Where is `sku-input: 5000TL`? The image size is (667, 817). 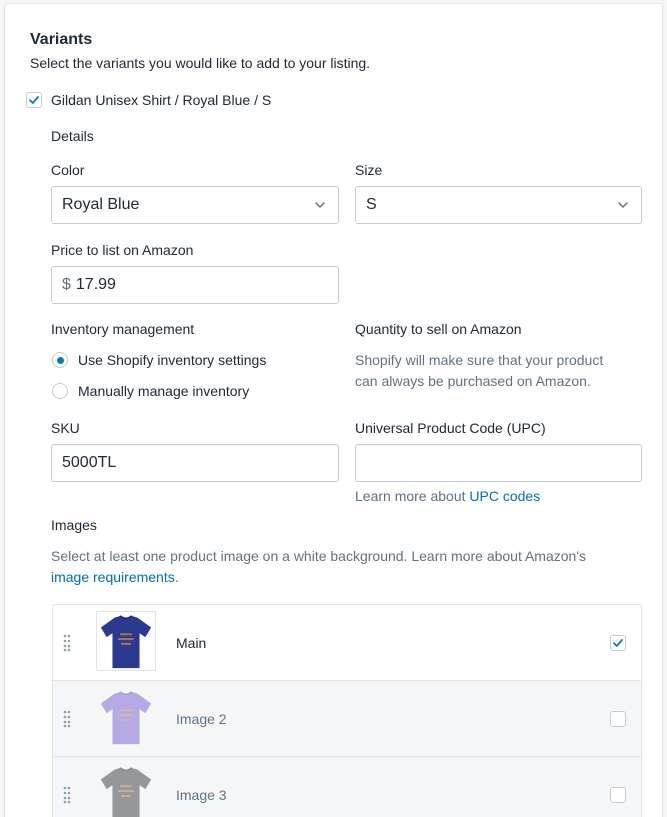
sku-input: 5000TL is located at coordinates (195, 463).